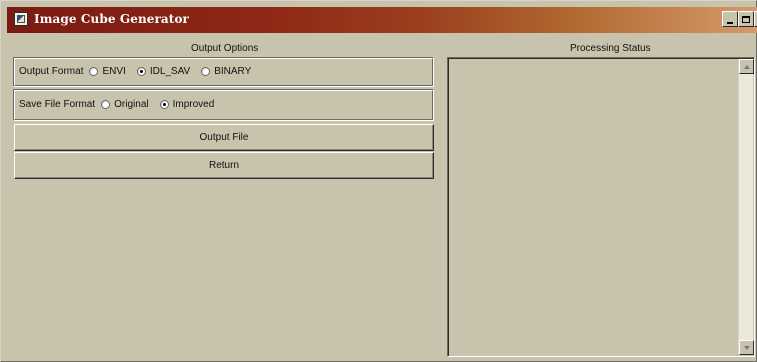  What do you see at coordinates (111, 19) in the screenshot?
I see `window-title: Image Cube Generator` at bounding box center [111, 19].